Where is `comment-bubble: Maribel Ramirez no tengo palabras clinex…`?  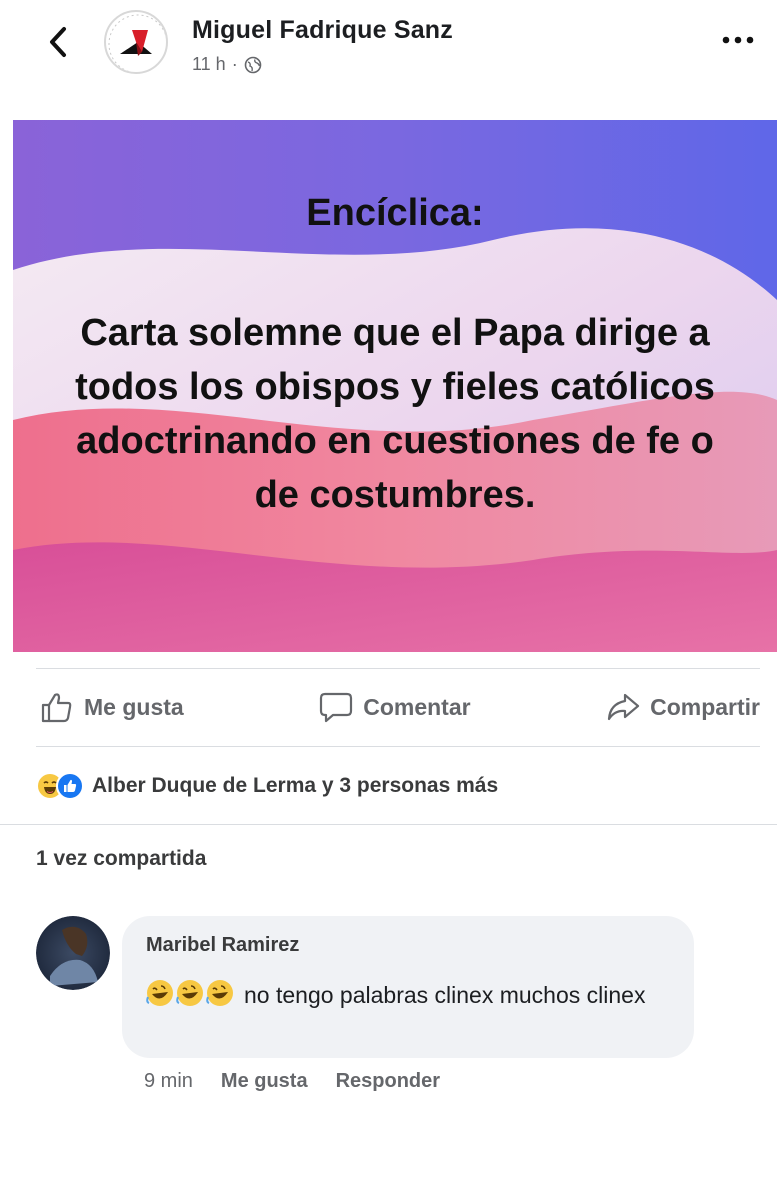
comment-bubble: Maribel Ramirez no tengo palabras clinex… is located at coordinates (408, 987).